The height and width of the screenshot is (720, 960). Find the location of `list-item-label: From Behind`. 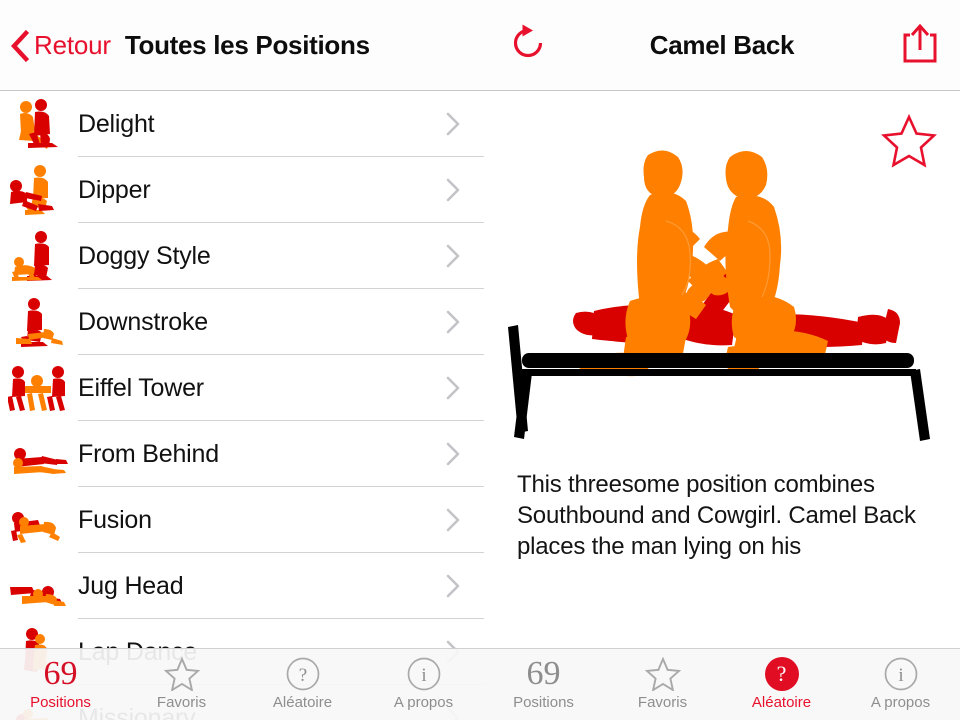

list-item-label: From Behind is located at coordinates (148, 453).